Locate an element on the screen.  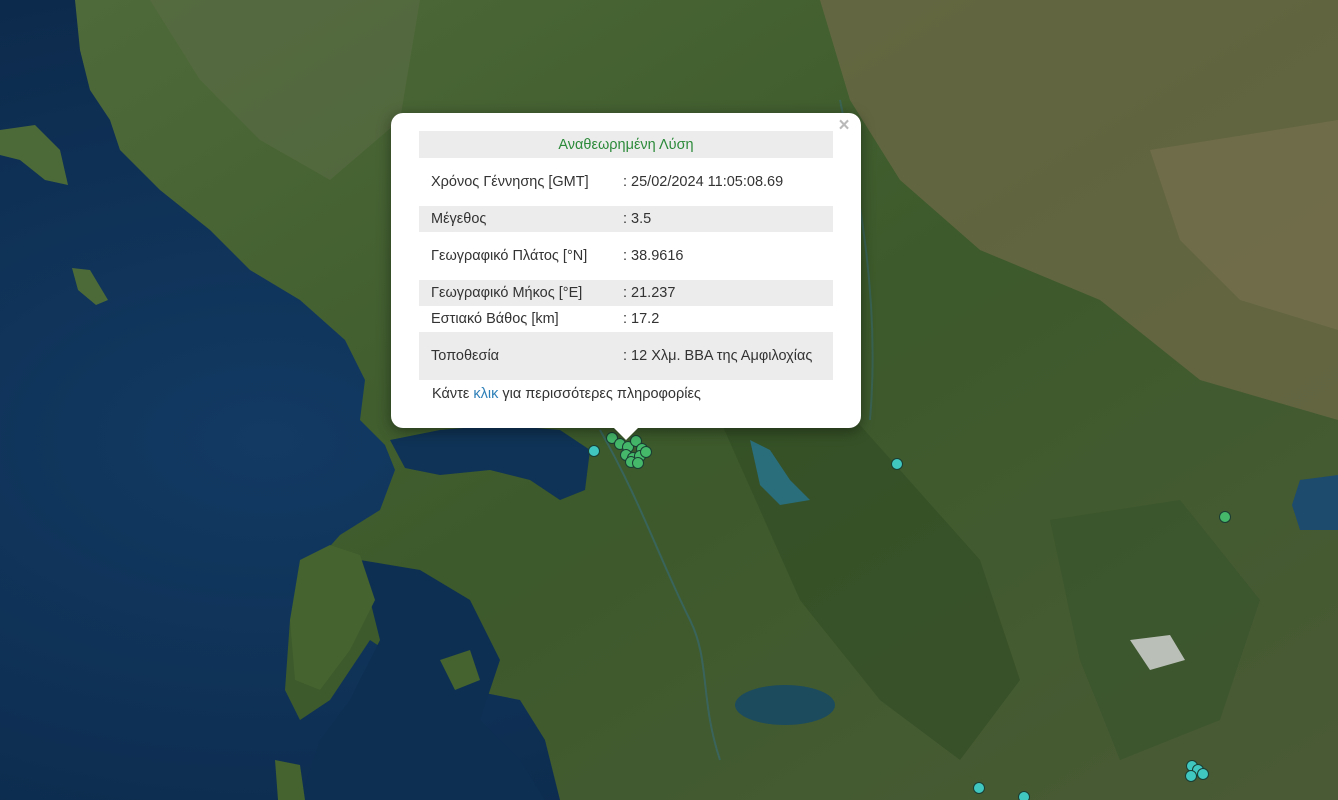
footer-prefix: Κάντε is located at coordinates (453, 394).